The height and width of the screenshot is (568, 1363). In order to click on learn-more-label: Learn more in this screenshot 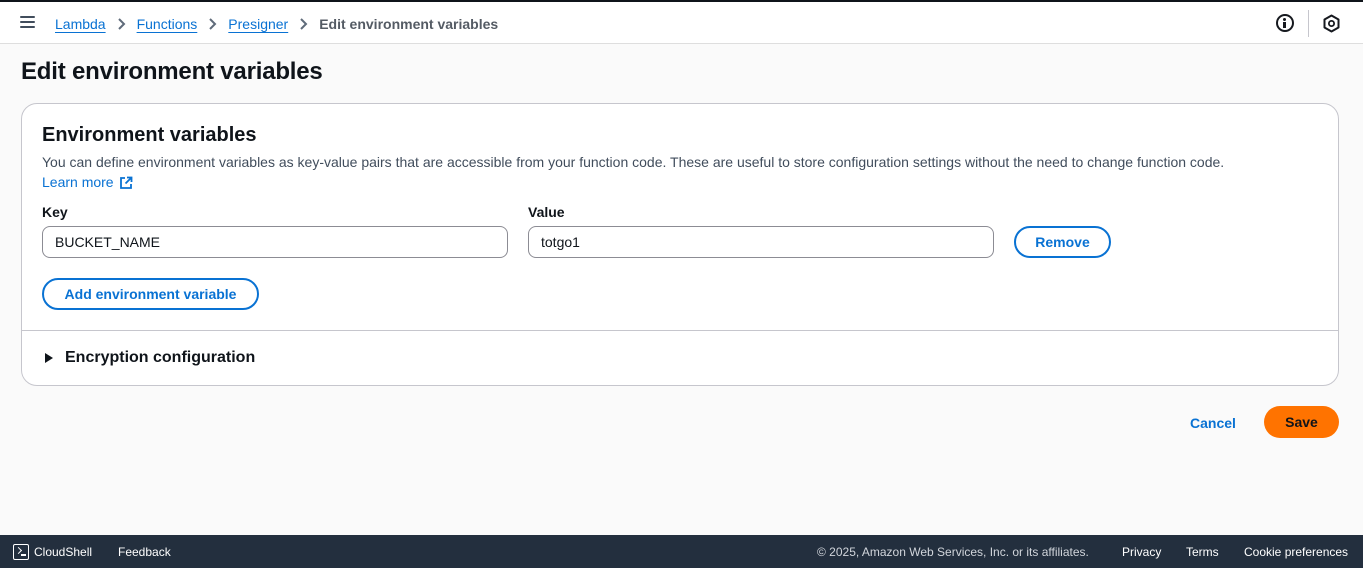, I will do `click(78, 182)`.